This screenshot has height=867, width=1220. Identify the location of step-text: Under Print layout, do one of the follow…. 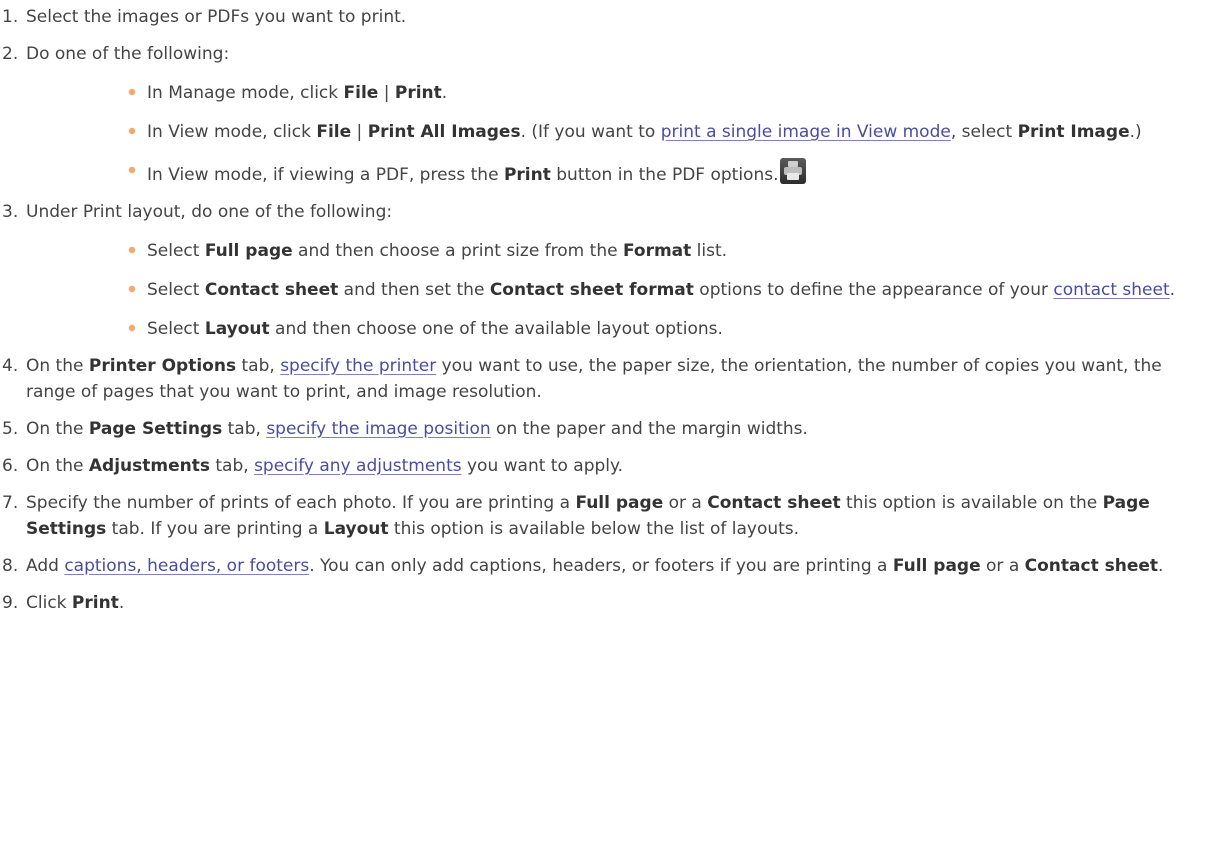
(609, 212).